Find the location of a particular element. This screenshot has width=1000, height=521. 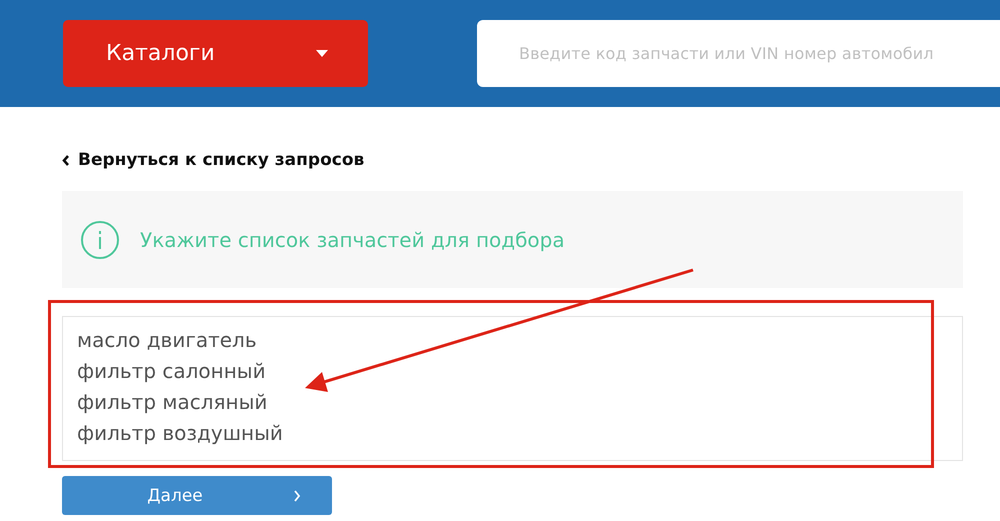

back-link: Вернуться к списку запросов is located at coordinates (213, 160).